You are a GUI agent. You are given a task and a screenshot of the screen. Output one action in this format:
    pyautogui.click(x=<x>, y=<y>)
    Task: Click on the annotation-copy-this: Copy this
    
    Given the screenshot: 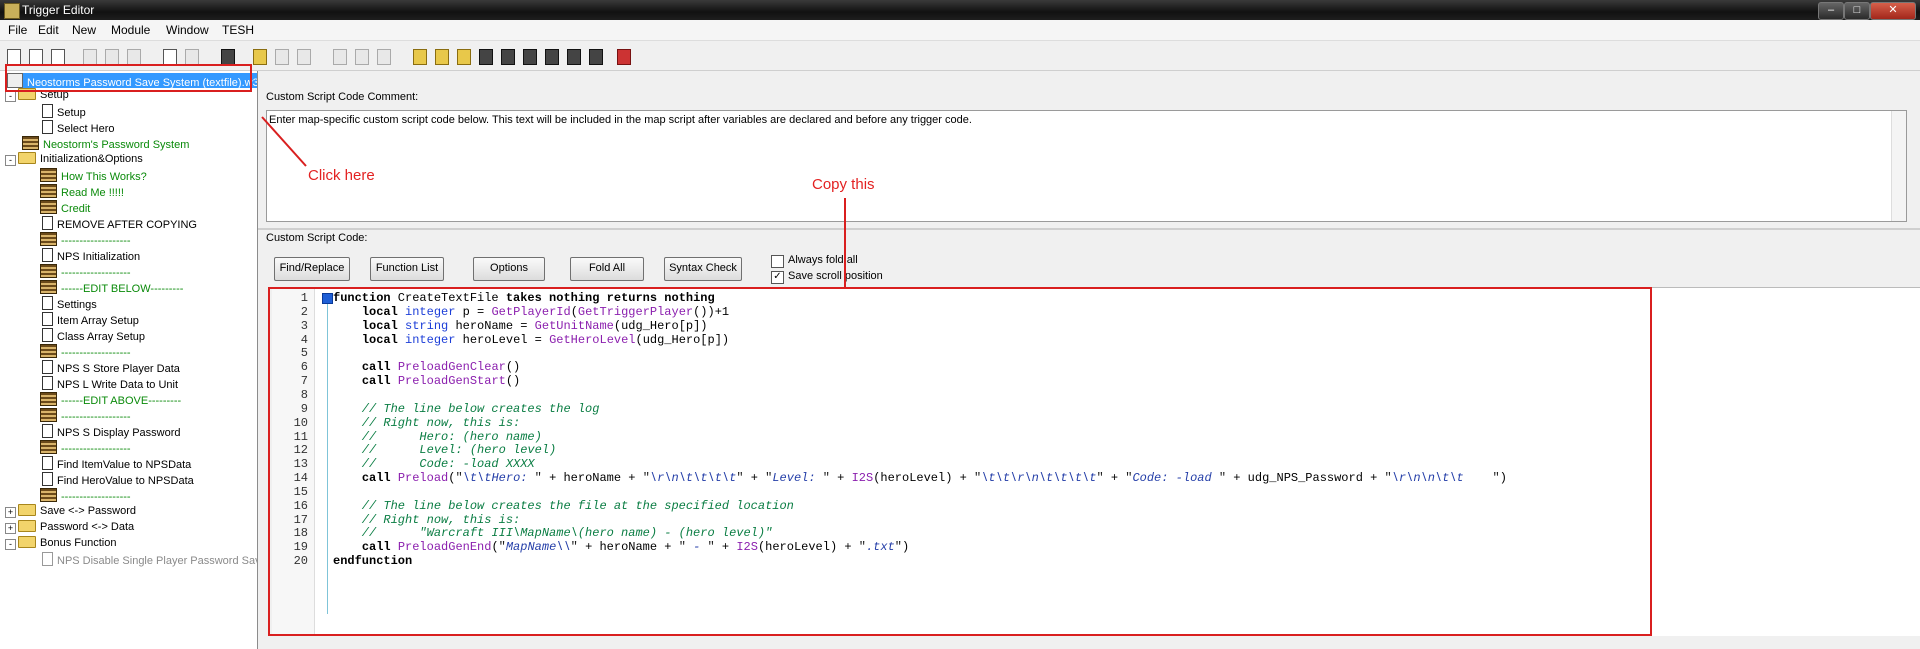 What is the action you would take?
    pyautogui.click(x=843, y=184)
    